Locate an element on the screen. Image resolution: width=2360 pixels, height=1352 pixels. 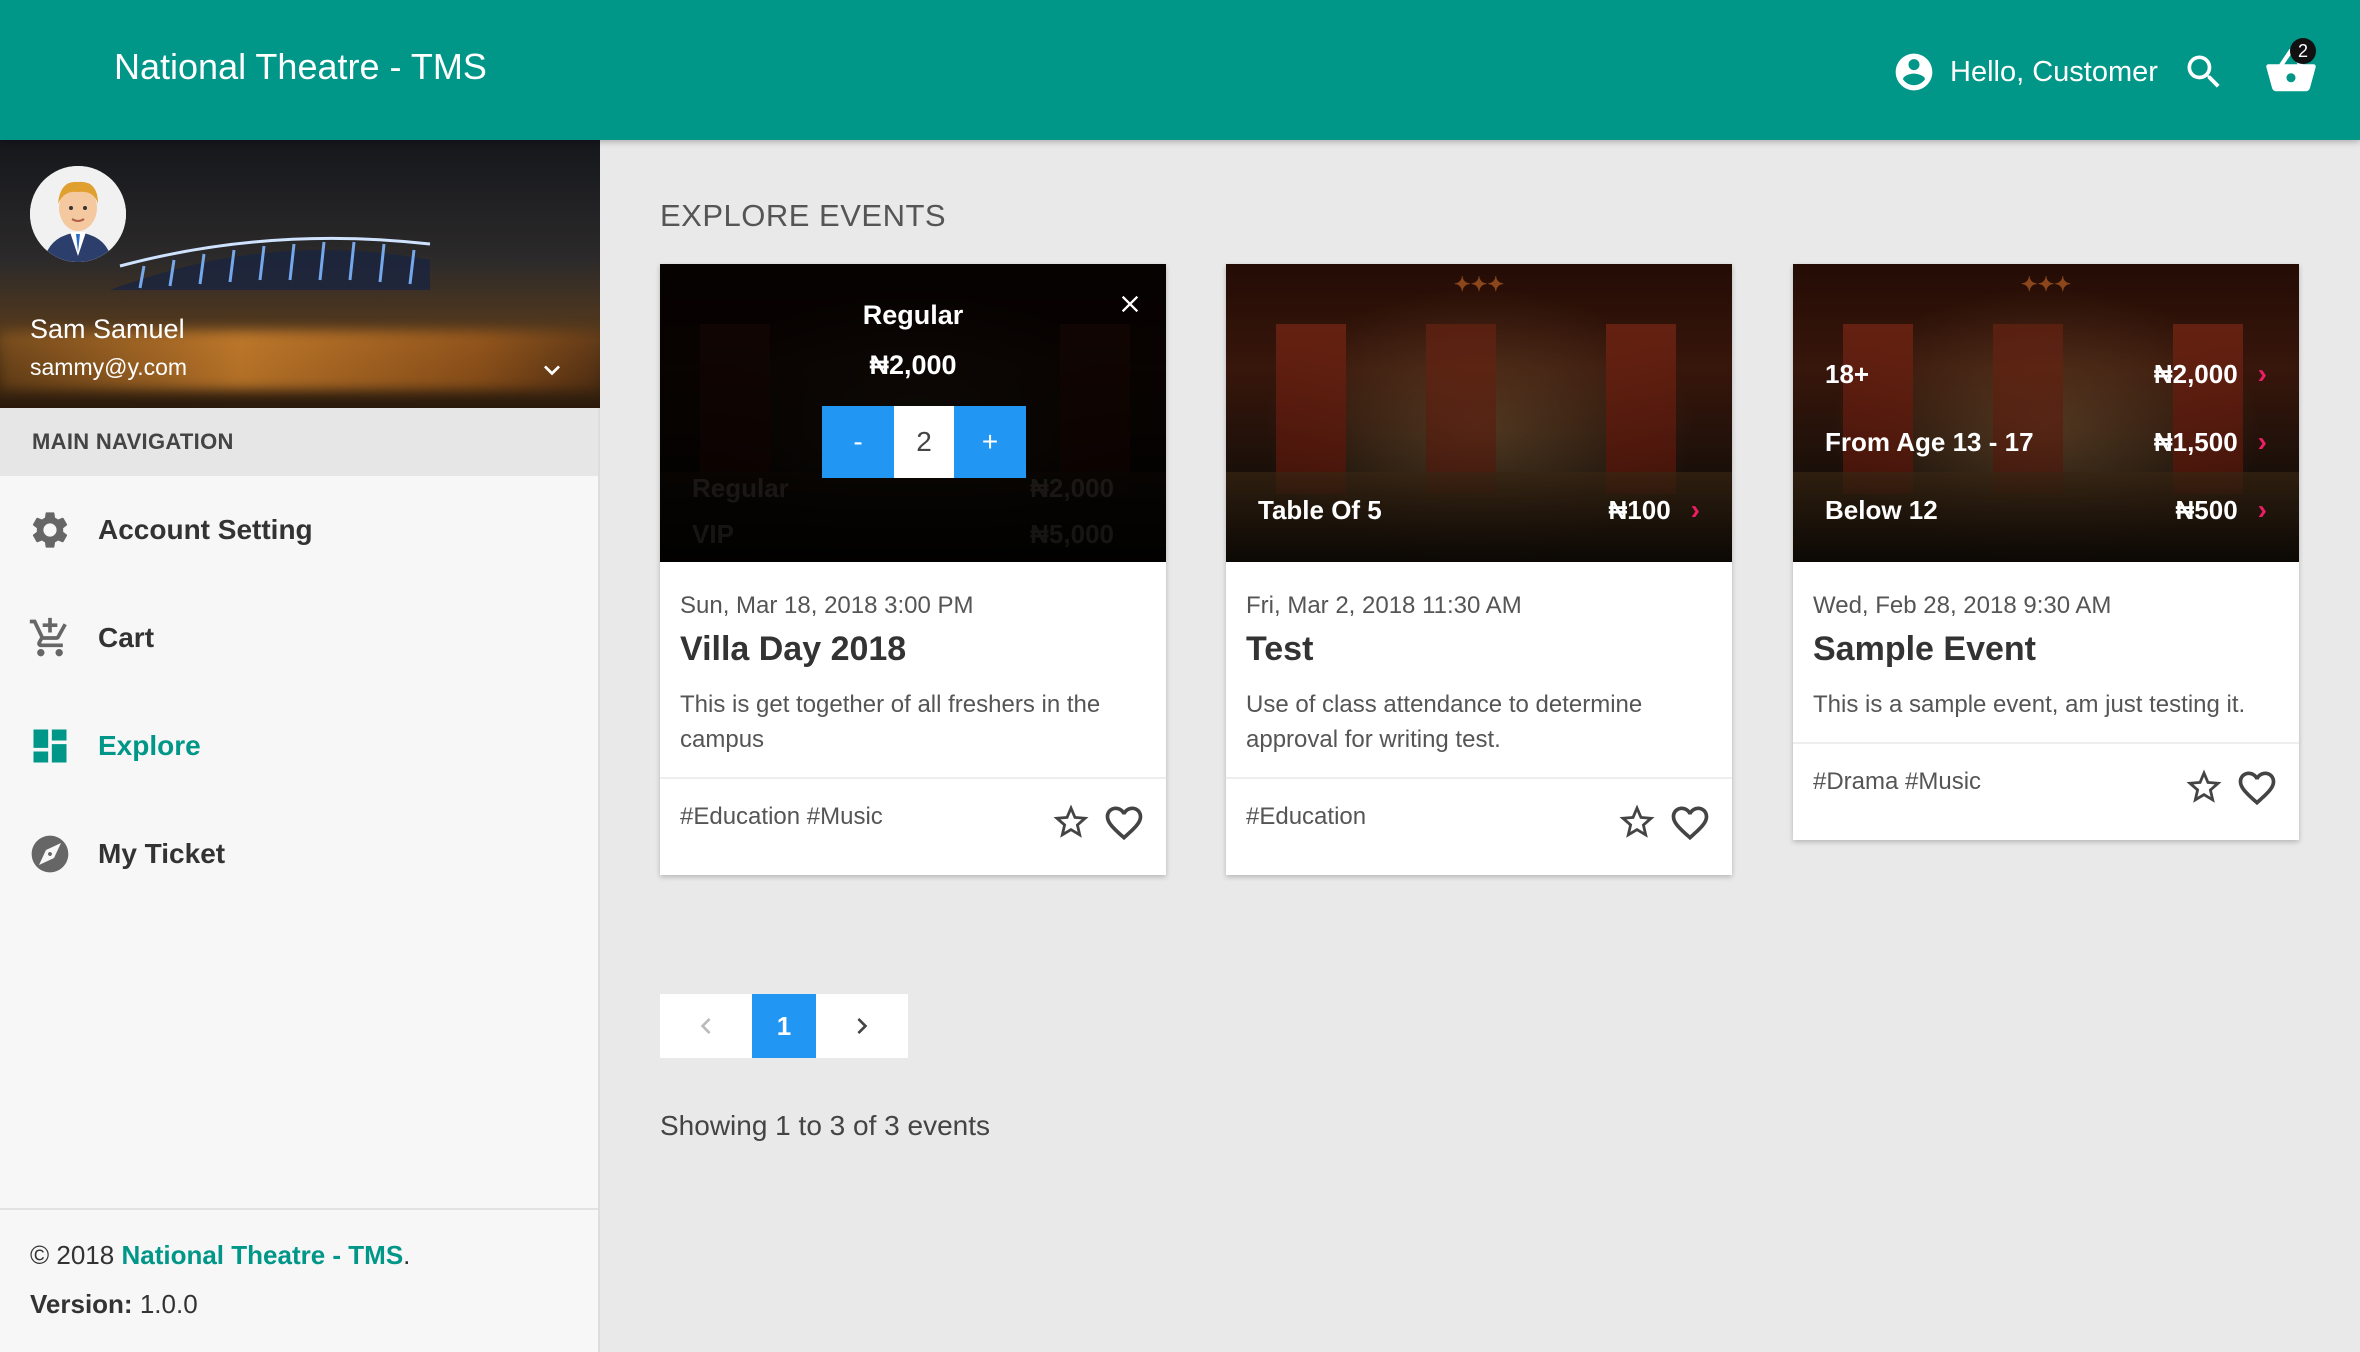
copyright-text: © 2018 is located at coordinates (72, 1255).